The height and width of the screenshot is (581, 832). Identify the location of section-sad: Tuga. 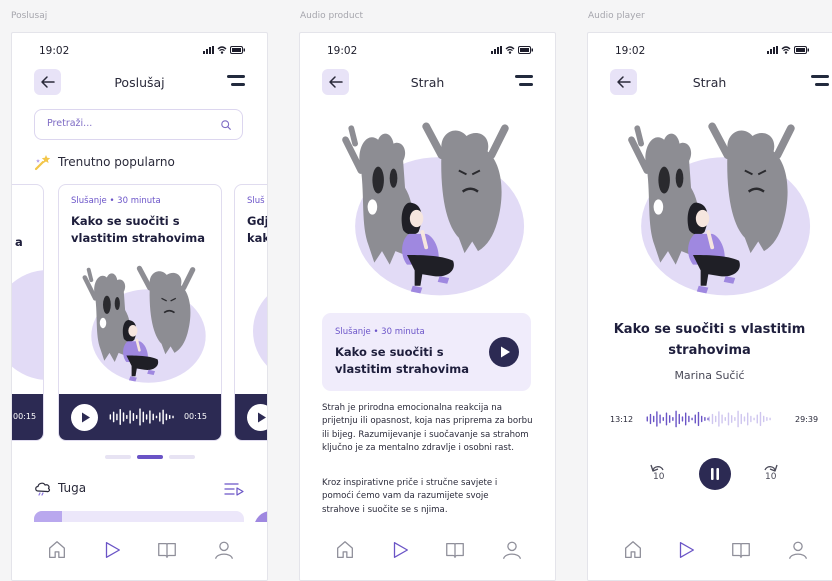
(60, 488).